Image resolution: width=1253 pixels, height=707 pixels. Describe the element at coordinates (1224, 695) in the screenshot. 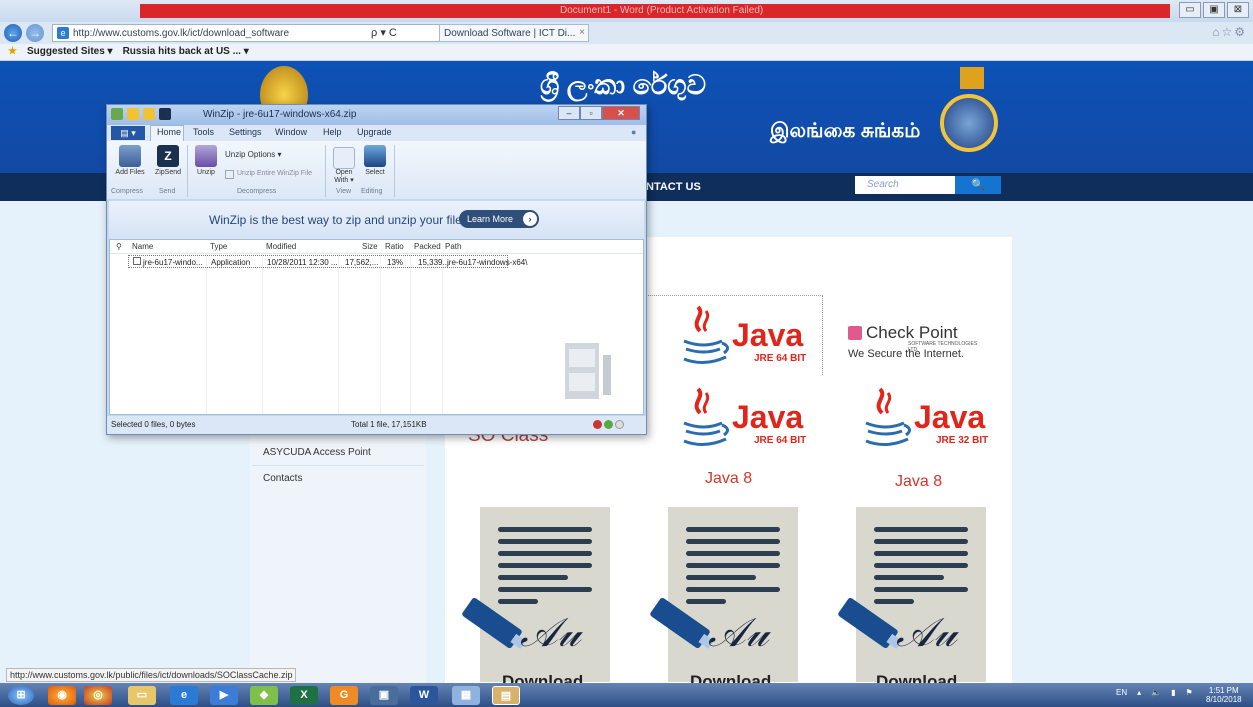

I see `taskbar-clock: 1:51 PM 8/10/2018` at that location.